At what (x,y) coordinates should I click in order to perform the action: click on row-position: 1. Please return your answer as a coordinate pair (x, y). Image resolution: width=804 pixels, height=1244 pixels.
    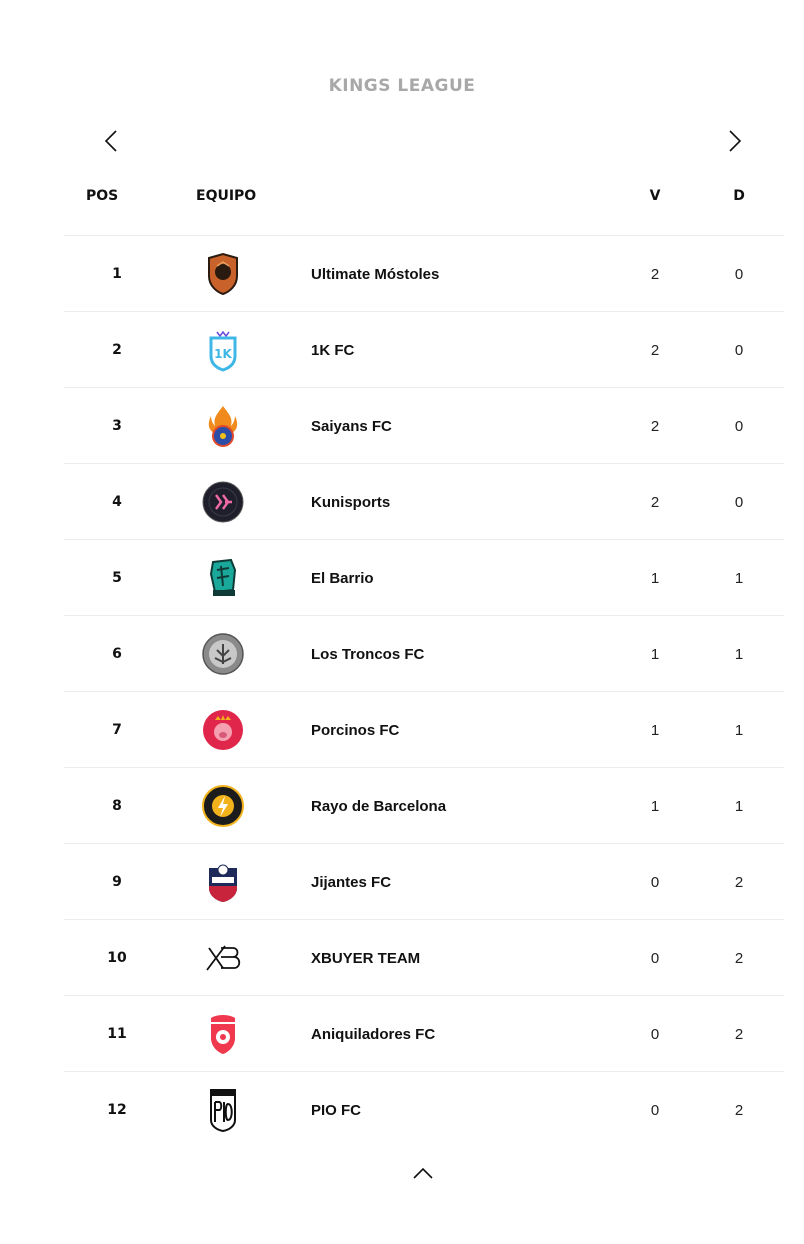
    Looking at the image, I should click on (117, 274).